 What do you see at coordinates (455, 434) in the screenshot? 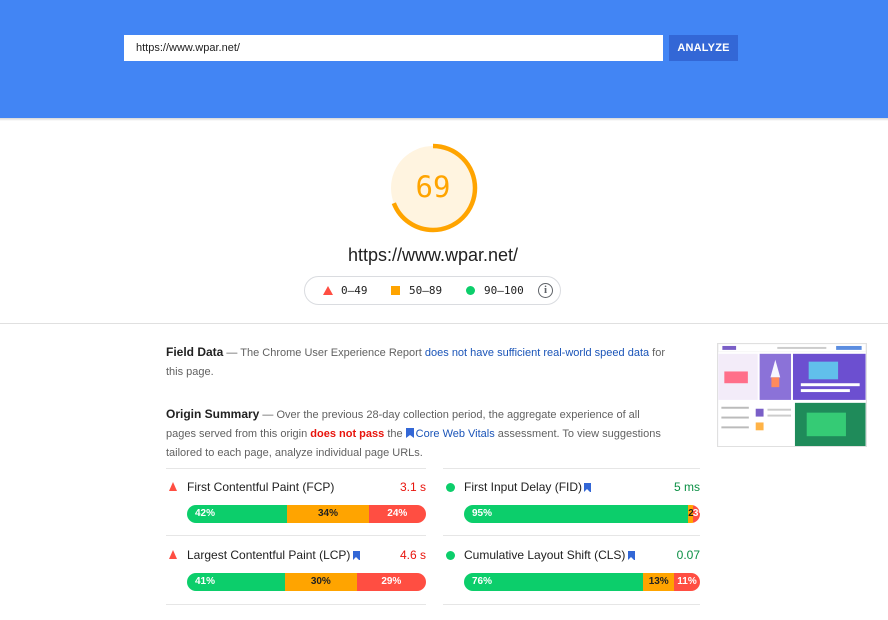
I see `core-web-vitals-link-text: Core Web Vitals` at bounding box center [455, 434].